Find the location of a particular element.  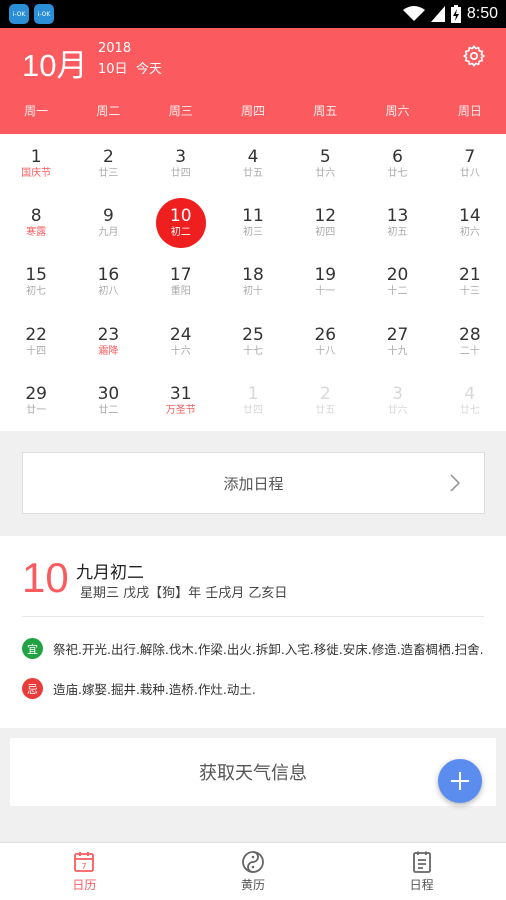

day-number: 10 is located at coordinates (180, 216).